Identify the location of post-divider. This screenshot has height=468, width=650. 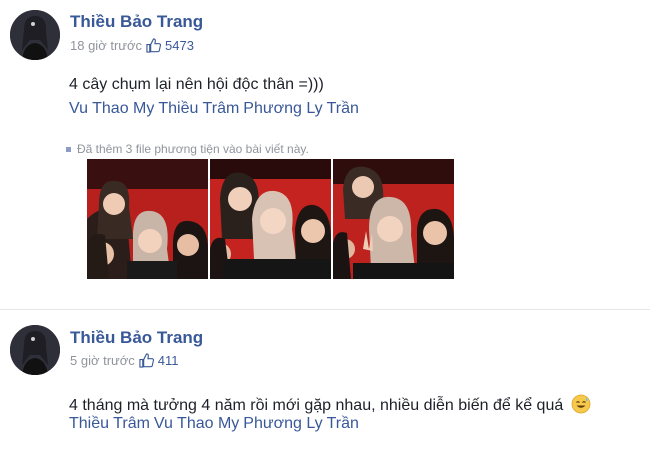
(325, 309).